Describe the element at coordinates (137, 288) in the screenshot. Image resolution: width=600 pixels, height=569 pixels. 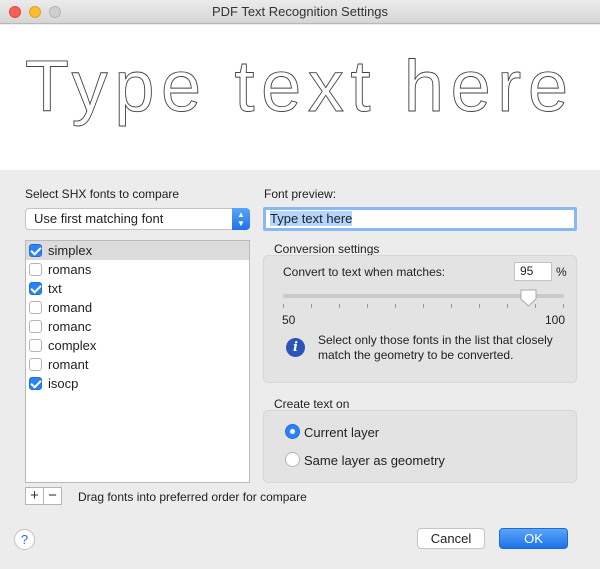
I see `list-item: txt` at that location.